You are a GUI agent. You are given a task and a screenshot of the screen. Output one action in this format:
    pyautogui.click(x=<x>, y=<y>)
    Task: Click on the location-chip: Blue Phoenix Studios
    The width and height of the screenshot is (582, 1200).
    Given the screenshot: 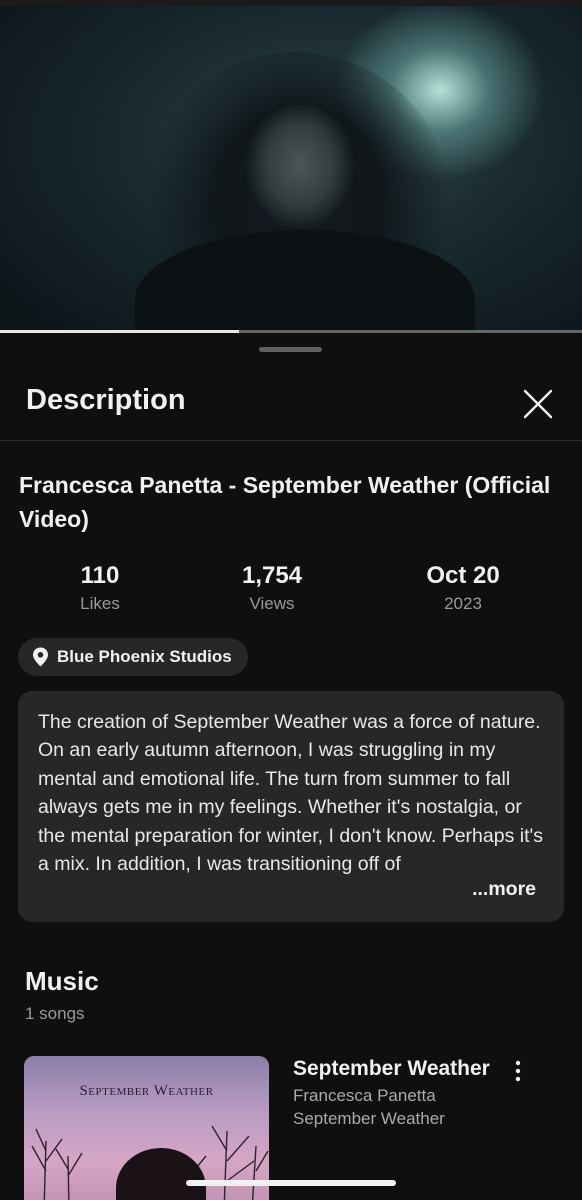 What is the action you would take?
    pyautogui.click(x=133, y=657)
    